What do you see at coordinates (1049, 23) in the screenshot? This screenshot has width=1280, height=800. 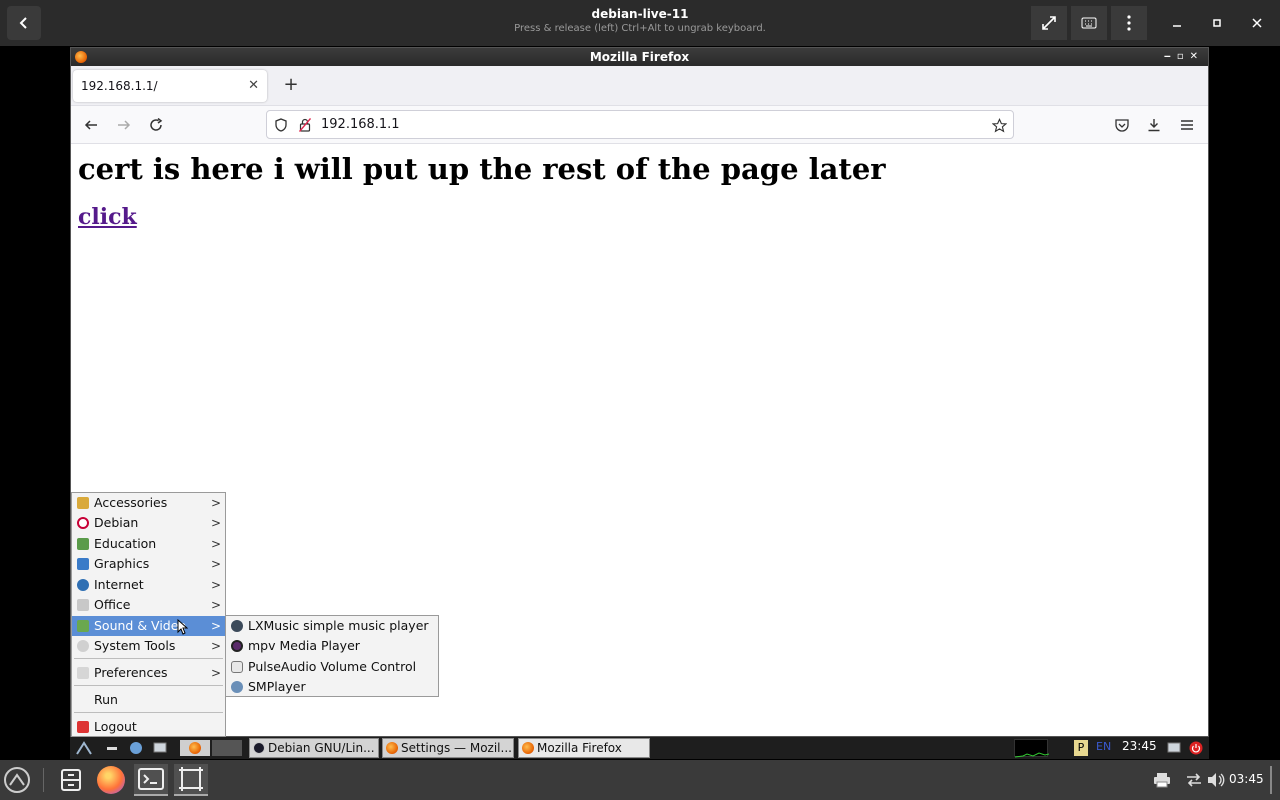 I see `fullscreen-button` at bounding box center [1049, 23].